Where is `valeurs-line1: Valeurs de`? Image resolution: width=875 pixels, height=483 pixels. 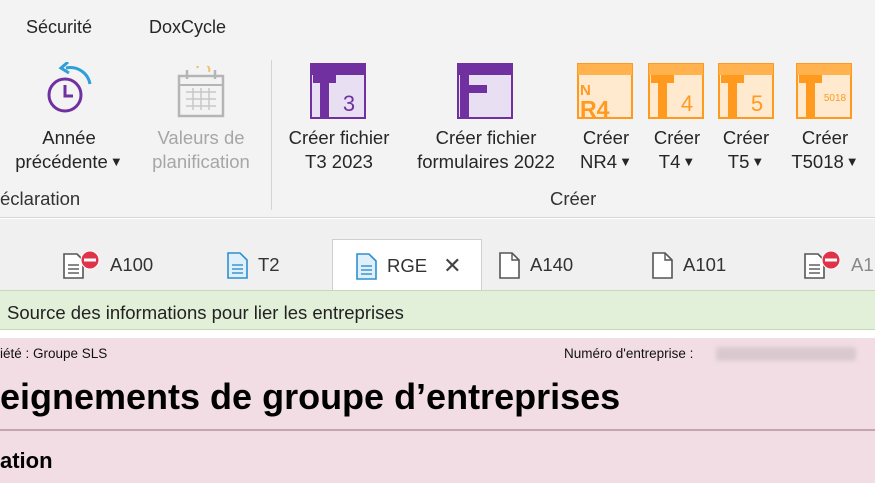 valeurs-line1: Valeurs de is located at coordinates (201, 137).